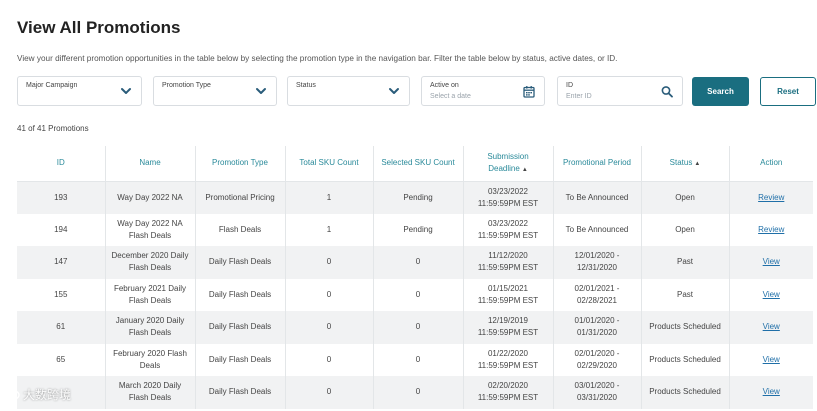 The image size is (817, 411). I want to click on cell-promotional-period: 02/01/2021 - 02/28/2021, so click(597, 294).